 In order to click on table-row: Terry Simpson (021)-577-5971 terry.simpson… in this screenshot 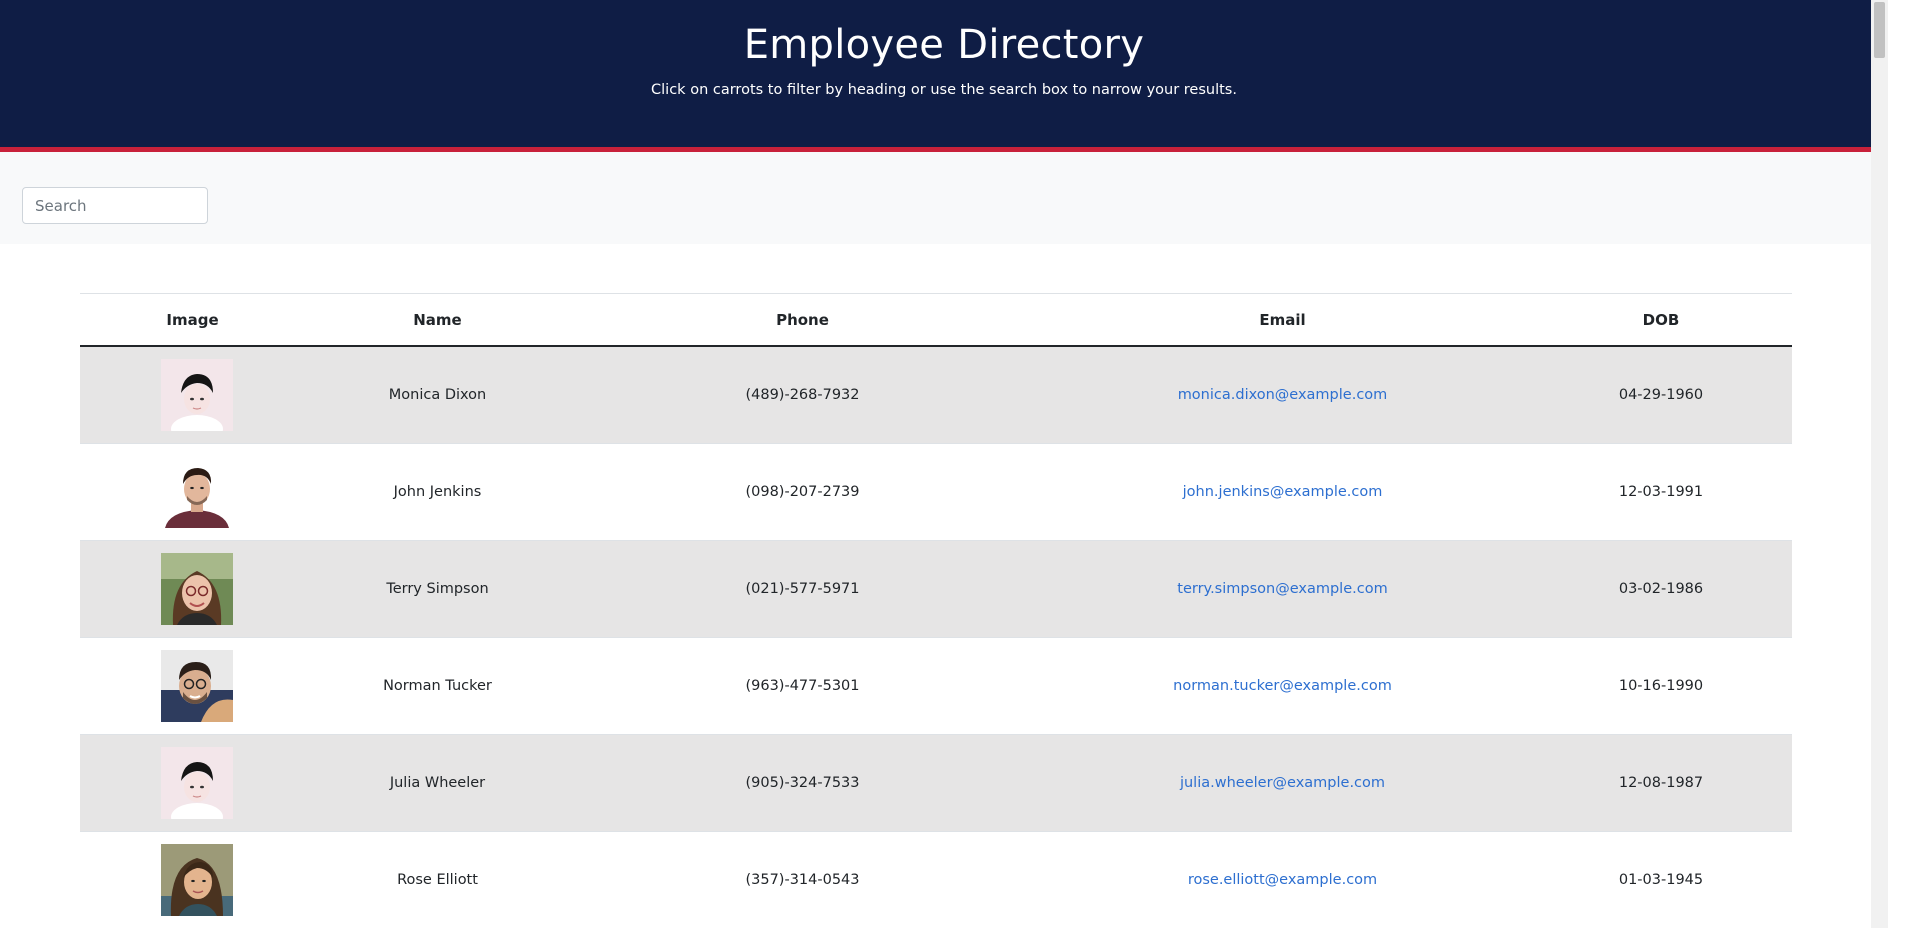, I will do `click(936, 588)`.